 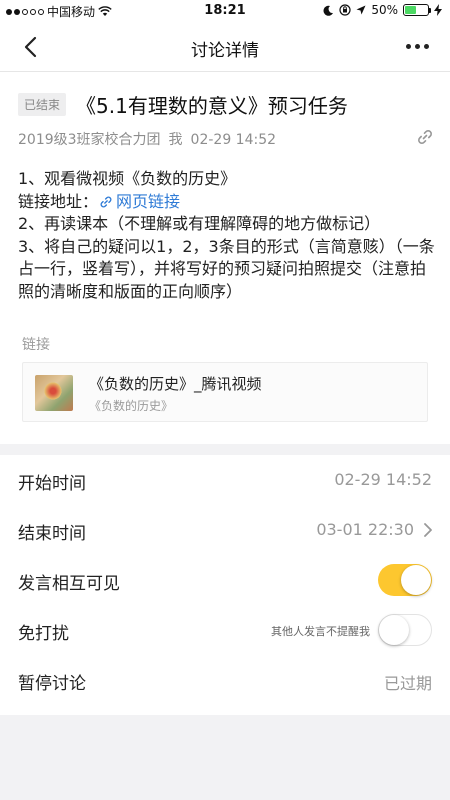 What do you see at coordinates (199, 223) in the screenshot?
I see `body-line-3: 2、再读课本（不理解或有理解障碍的地方做标记）` at bounding box center [199, 223].